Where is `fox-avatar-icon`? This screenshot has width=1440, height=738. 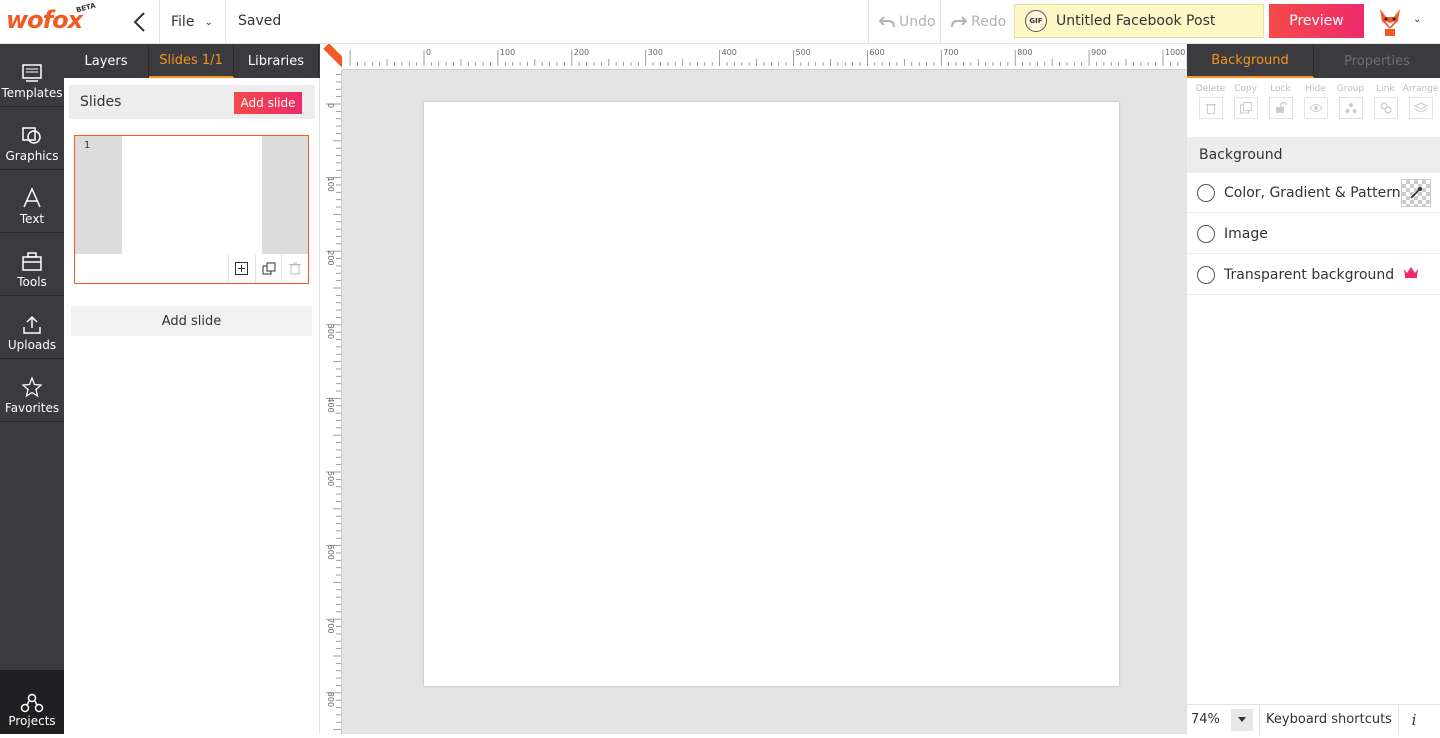
fox-avatar-icon is located at coordinates (1390, 22).